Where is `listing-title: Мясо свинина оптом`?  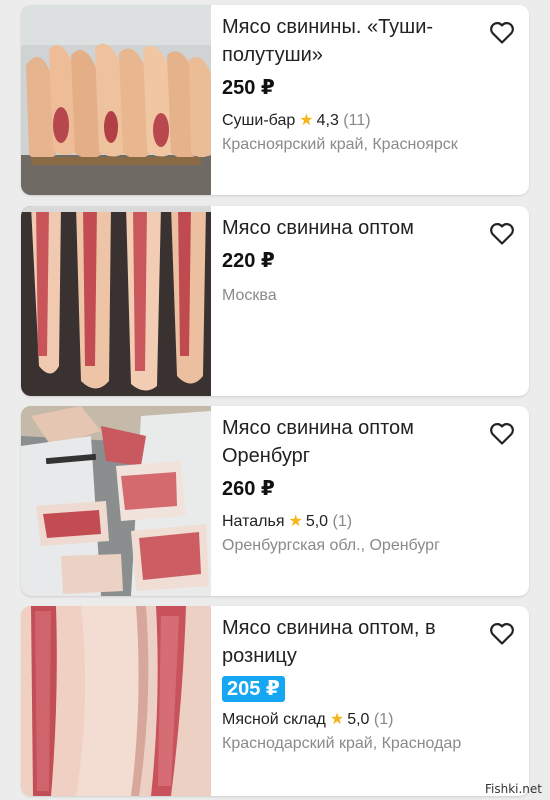
listing-title: Мясо свинина оптом is located at coordinates (355, 228).